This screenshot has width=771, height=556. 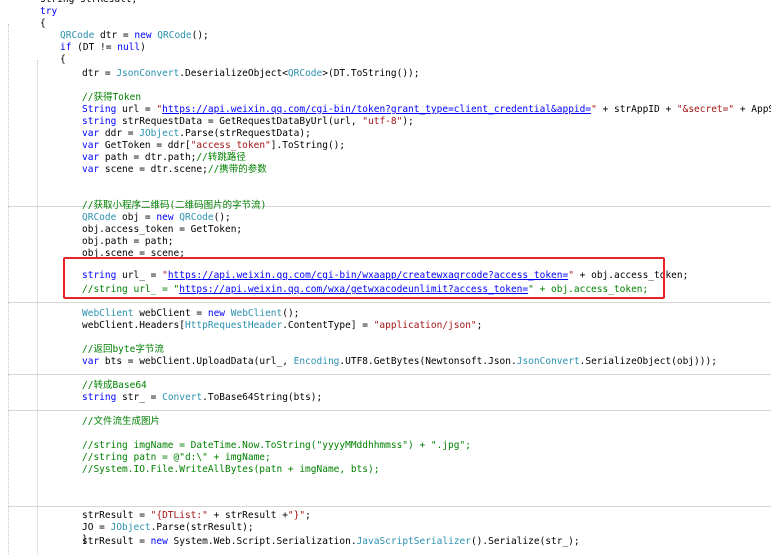 What do you see at coordinates (148, 157) in the screenshot?
I see `code-token: path = dtr.path;` at bounding box center [148, 157].